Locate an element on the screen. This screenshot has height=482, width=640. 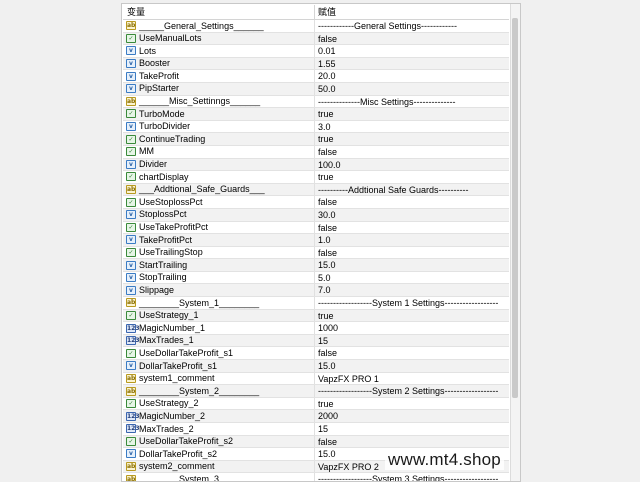
table-row: ✓ UseManualLots false is located at coordinates (316, 39).